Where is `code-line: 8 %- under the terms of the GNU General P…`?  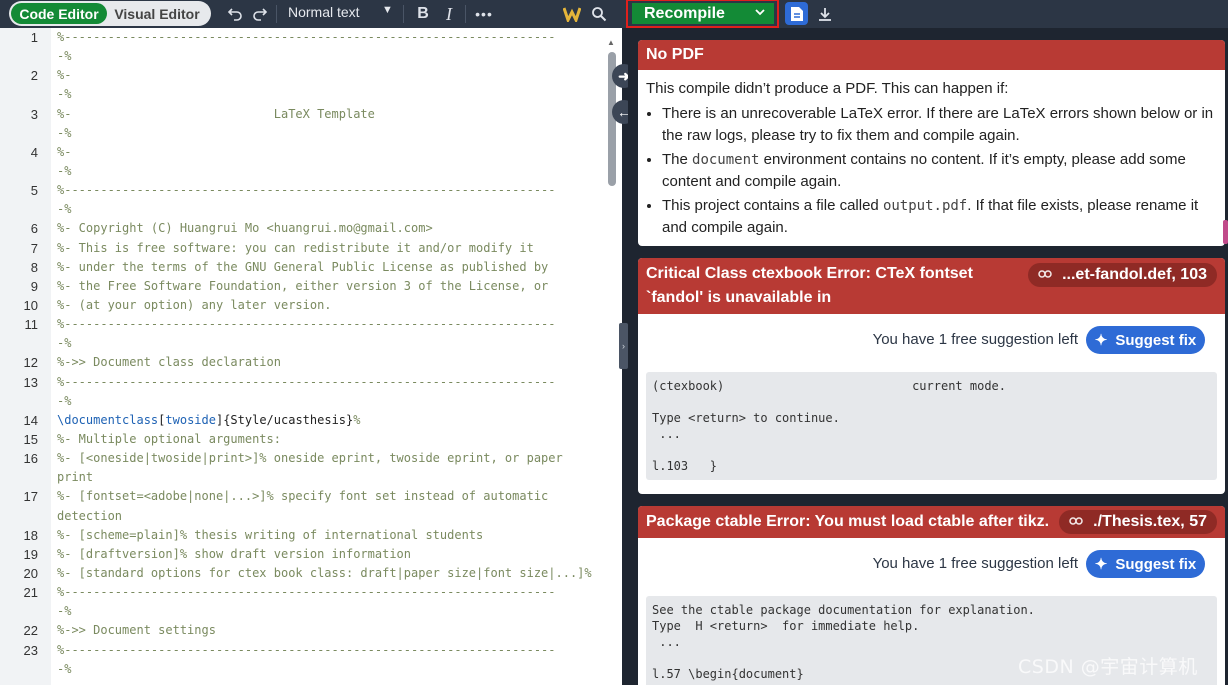 code-line: 8 %- under the terms of the GNU General P… is located at coordinates (303, 267).